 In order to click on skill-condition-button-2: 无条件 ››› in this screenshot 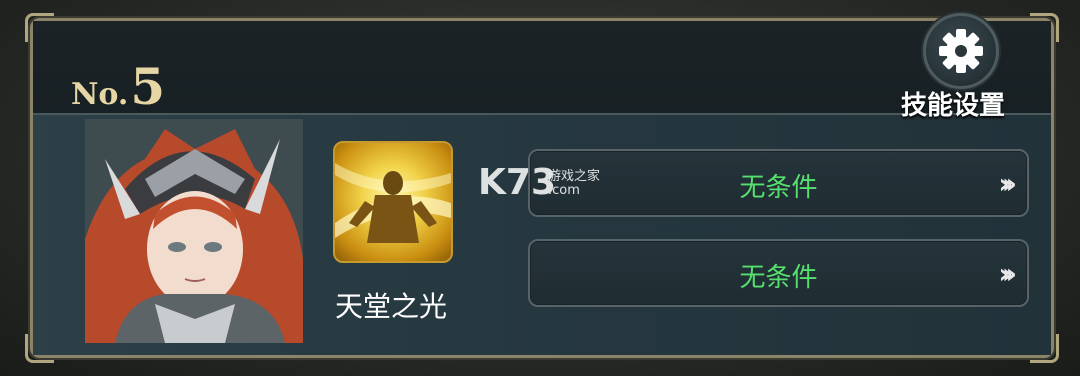, I will do `click(778, 273)`.